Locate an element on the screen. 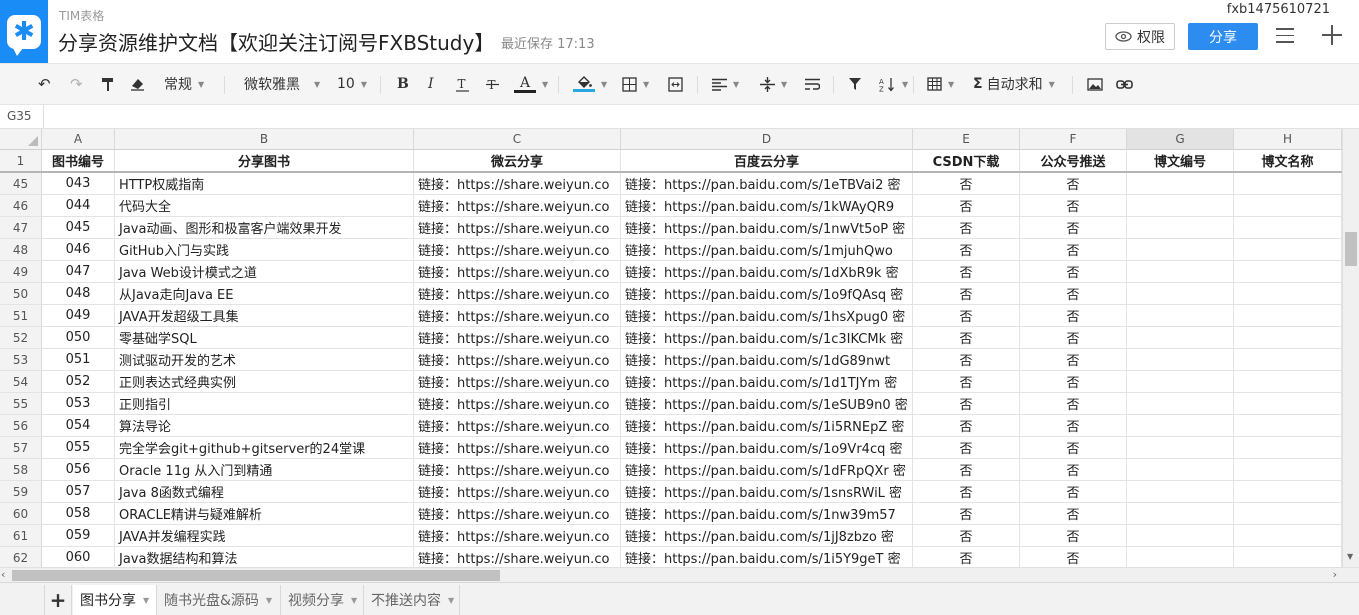 This screenshot has height=615, width=1359. row-header: 46 is located at coordinates (21, 206).